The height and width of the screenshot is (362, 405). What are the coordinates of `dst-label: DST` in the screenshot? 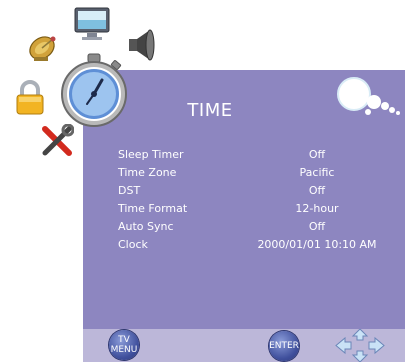 It's located at (129, 190).